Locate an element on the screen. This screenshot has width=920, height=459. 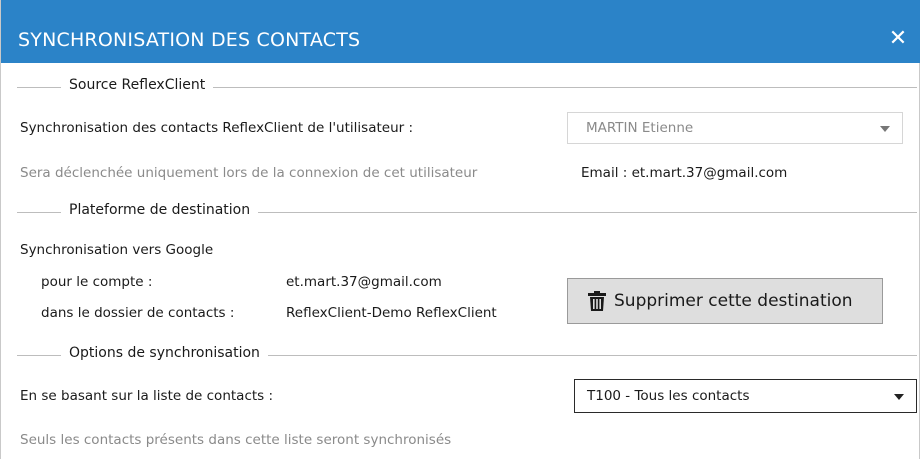
contact-list-select-value: T100 - Tous les contacts is located at coordinates (668, 396).